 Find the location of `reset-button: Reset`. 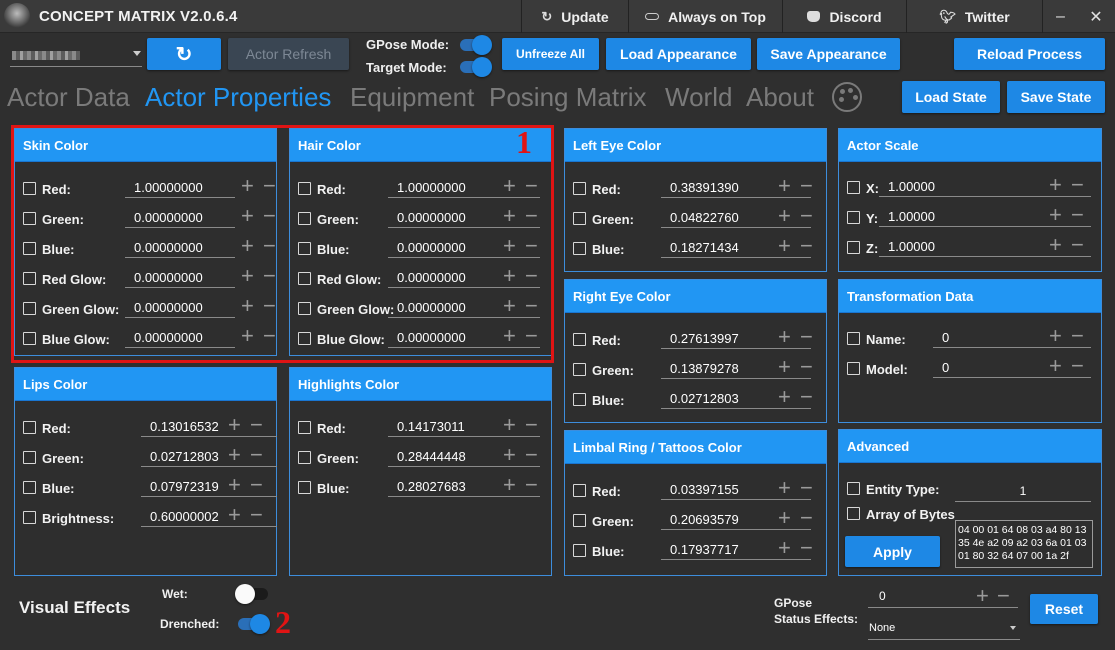

reset-button: Reset is located at coordinates (1064, 609).